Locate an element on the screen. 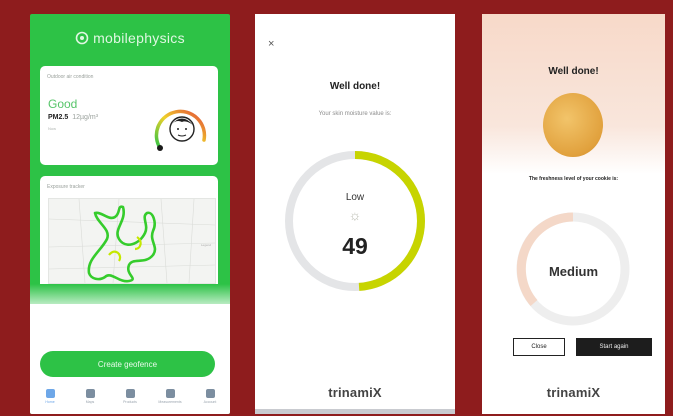  cookie-image is located at coordinates (573, 125).